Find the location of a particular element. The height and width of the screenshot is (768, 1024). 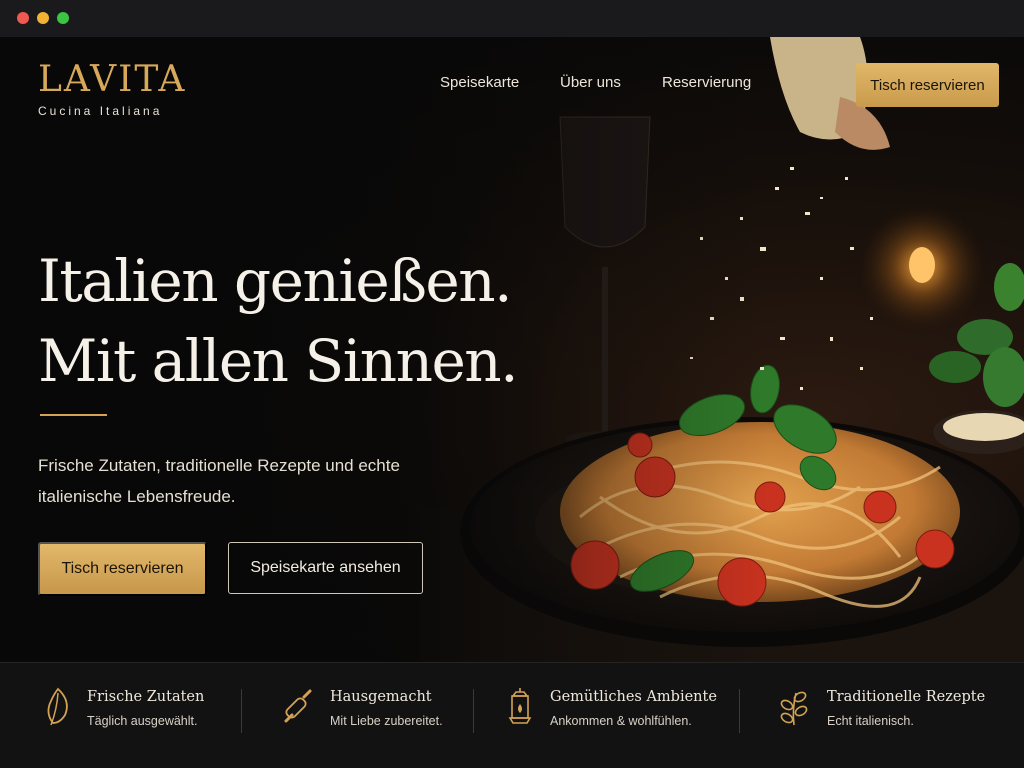

minimize-window-button is located at coordinates (43, 18).